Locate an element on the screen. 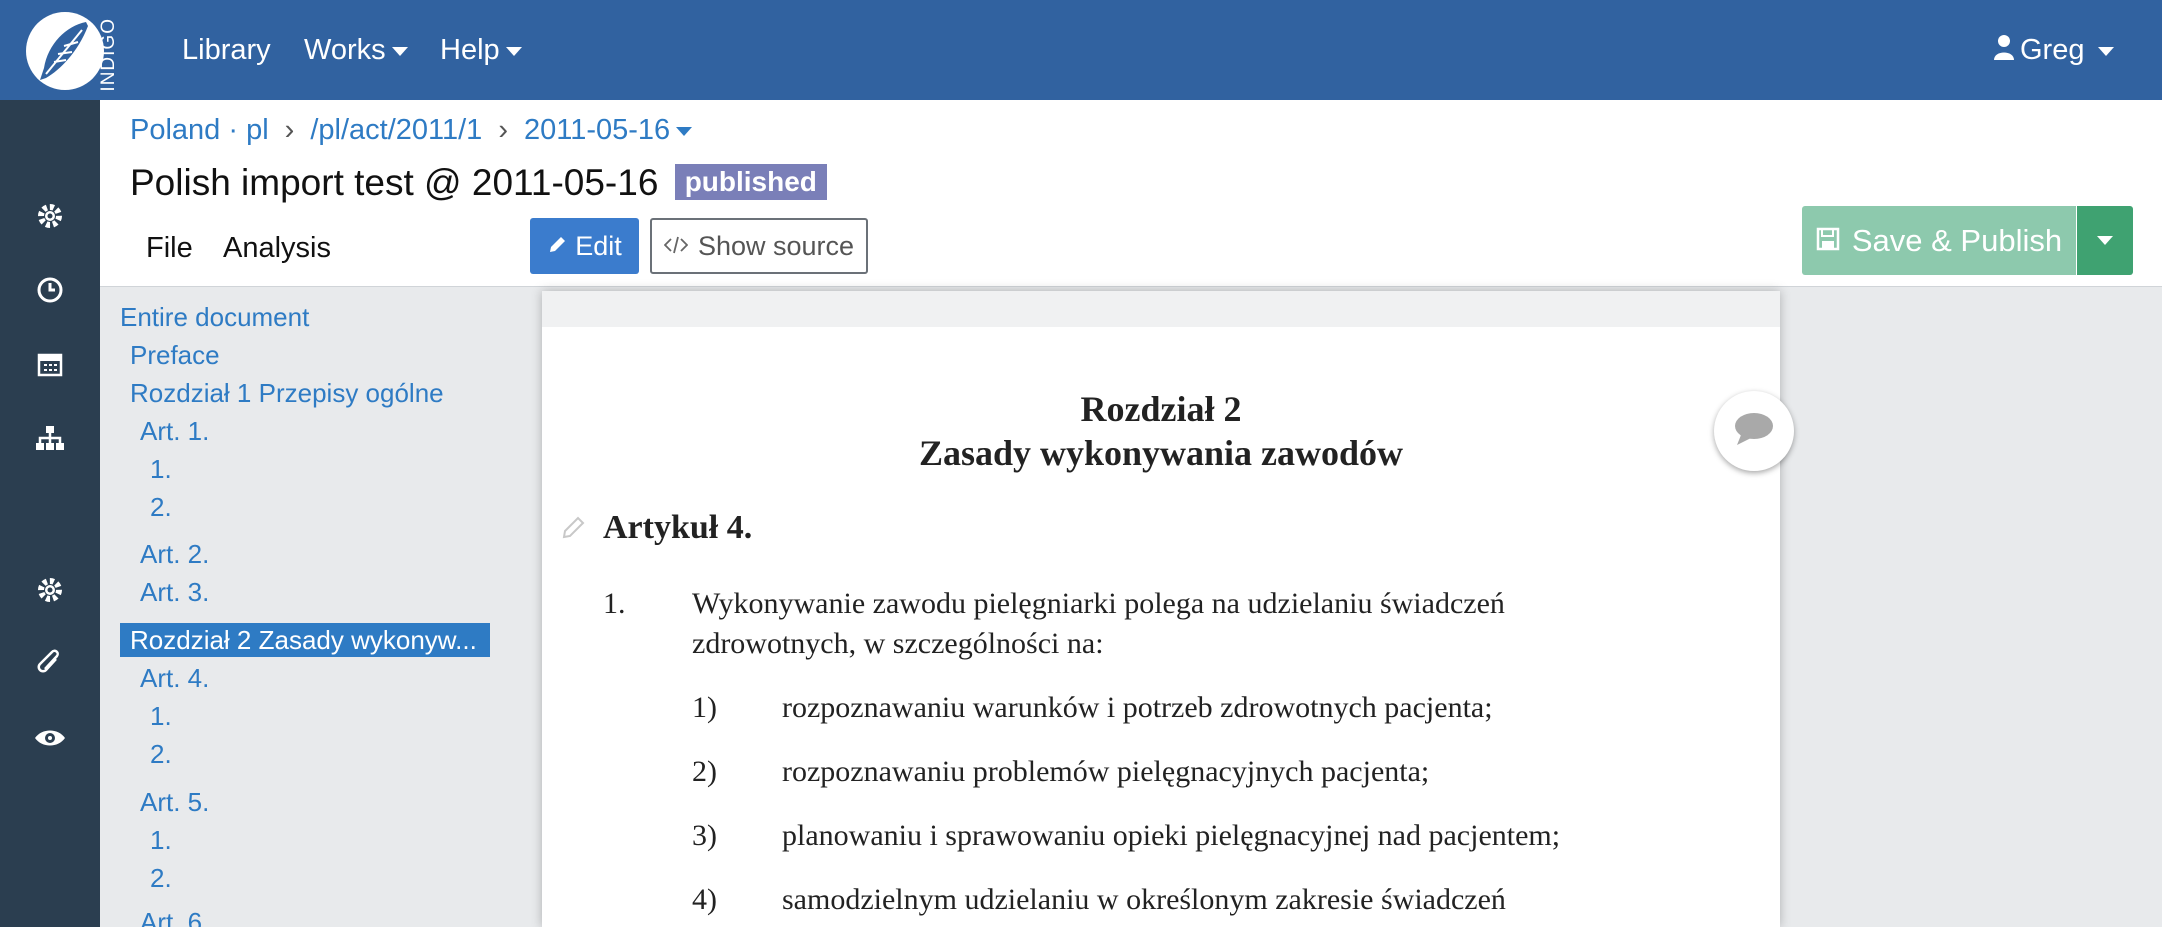  edit-button: Edit is located at coordinates (584, 246).